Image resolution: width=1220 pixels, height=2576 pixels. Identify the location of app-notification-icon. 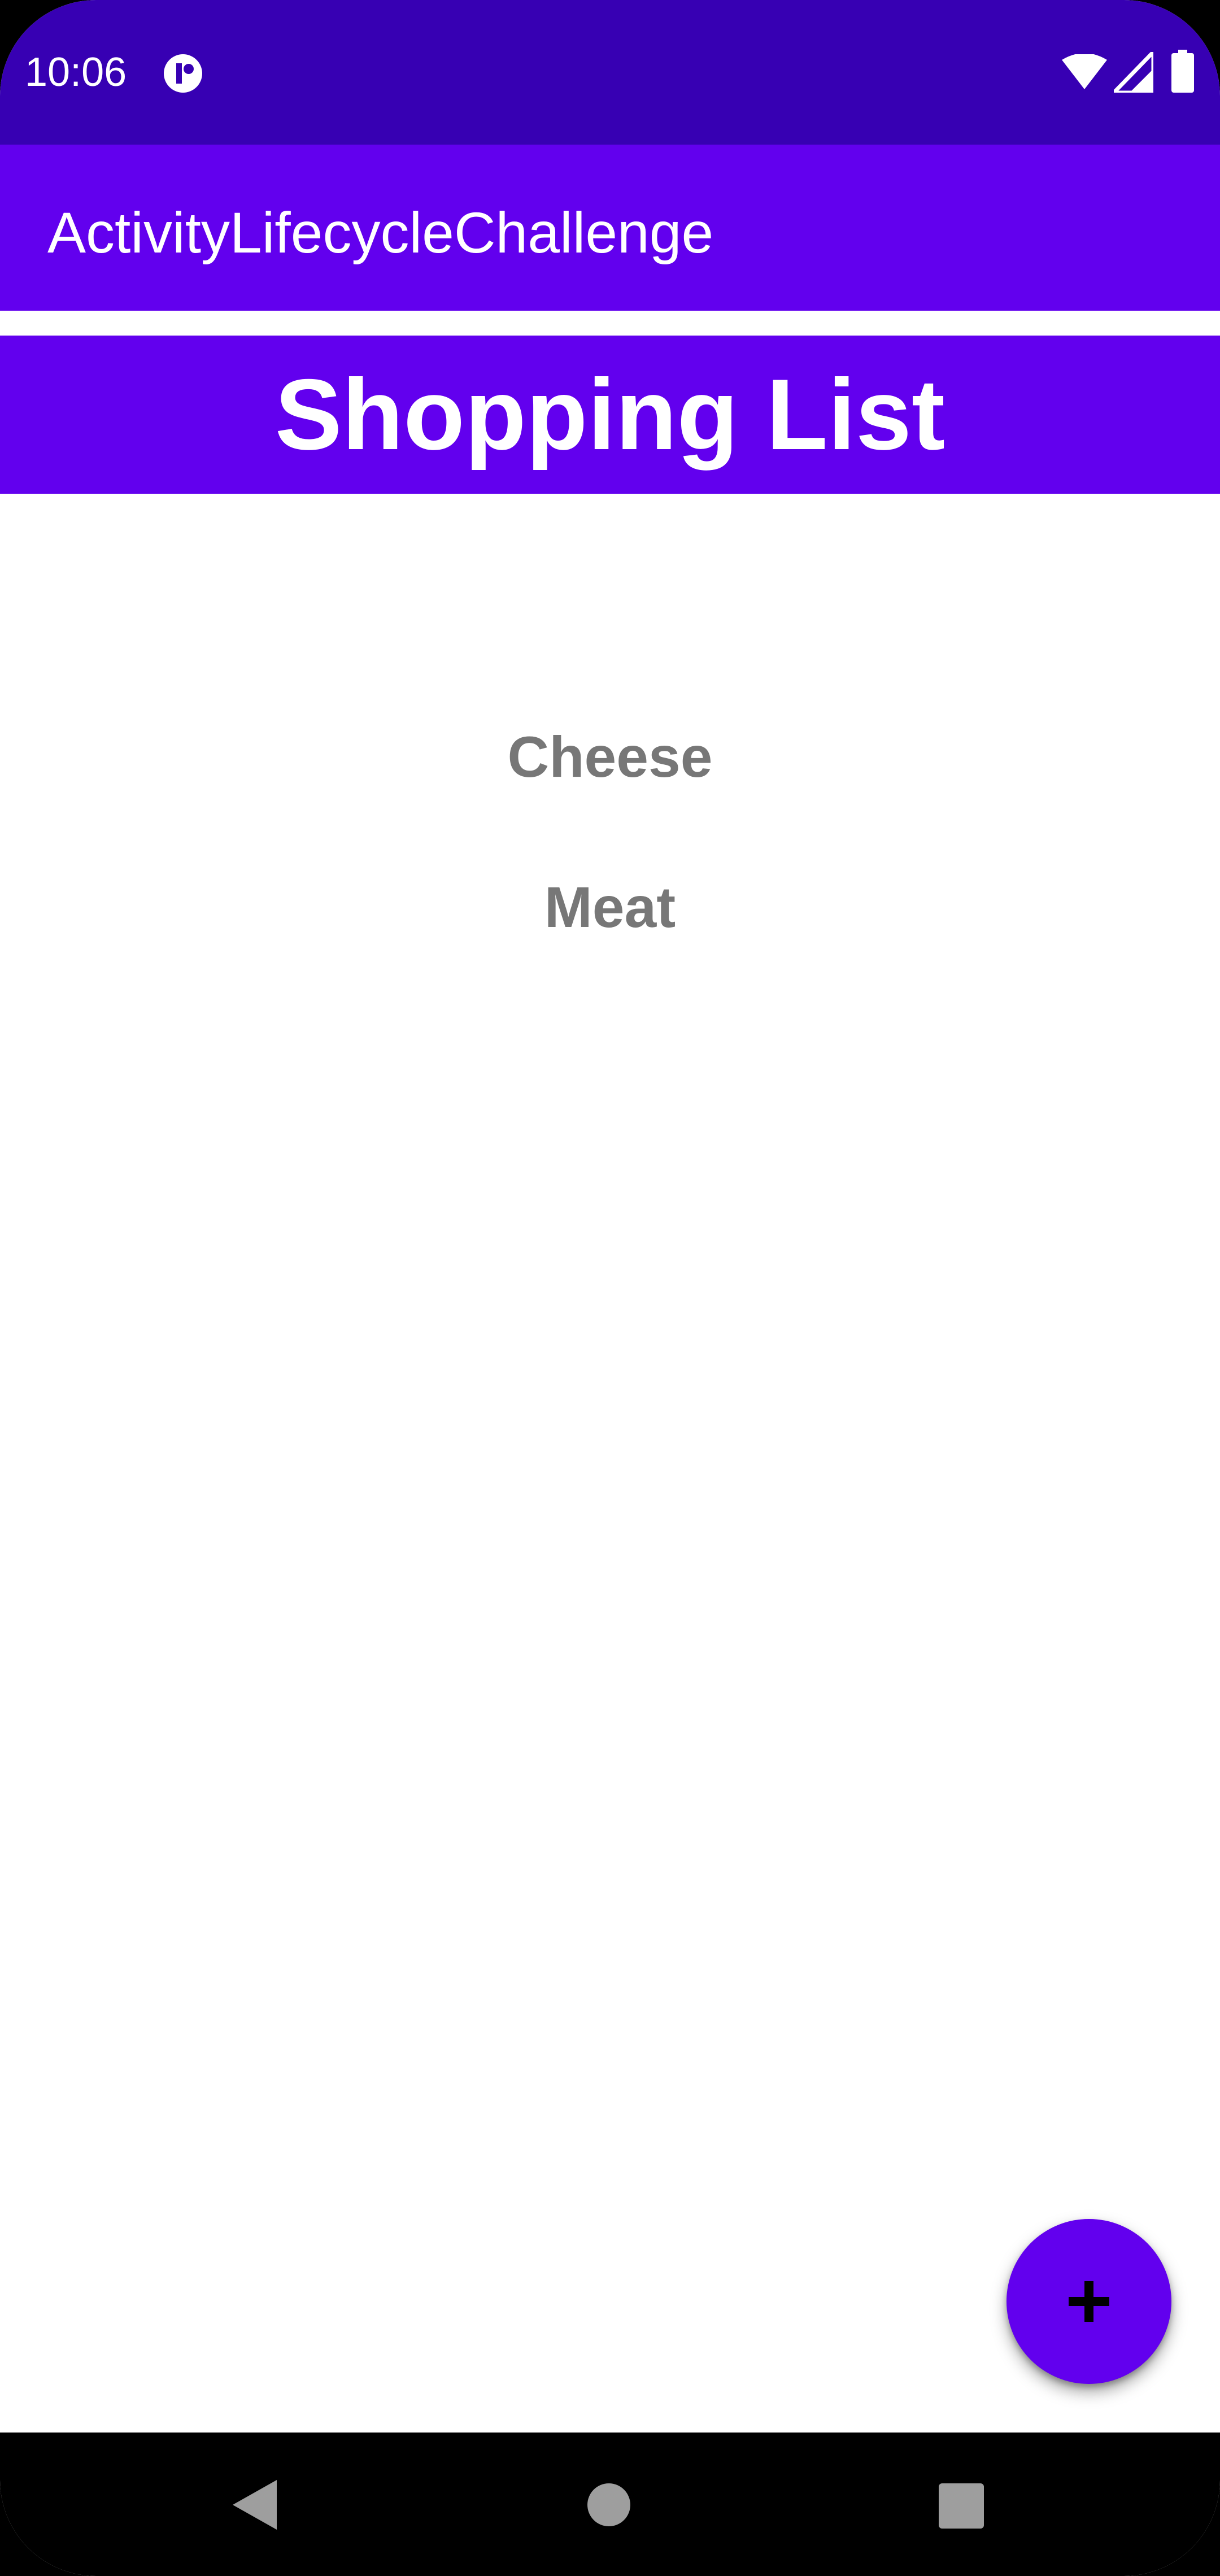
(183, 73).